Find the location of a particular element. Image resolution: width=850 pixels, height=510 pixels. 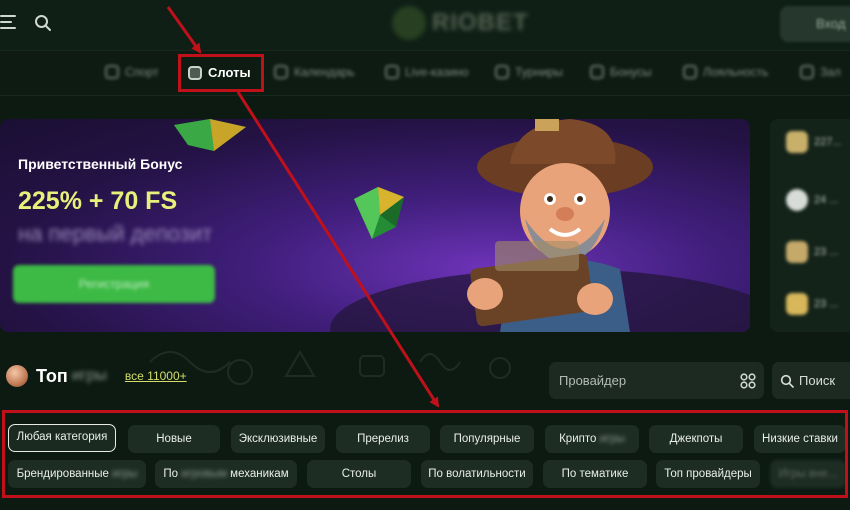

nav-item-hall: Зал is located at coordinates (820, 72).